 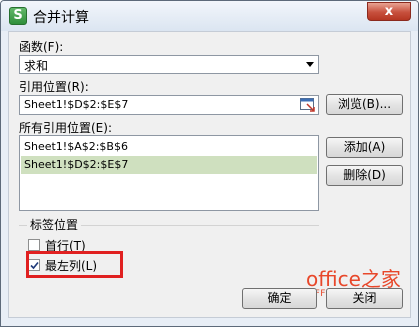 I want to click on close-window-button: x, so click(x=389, y=11).